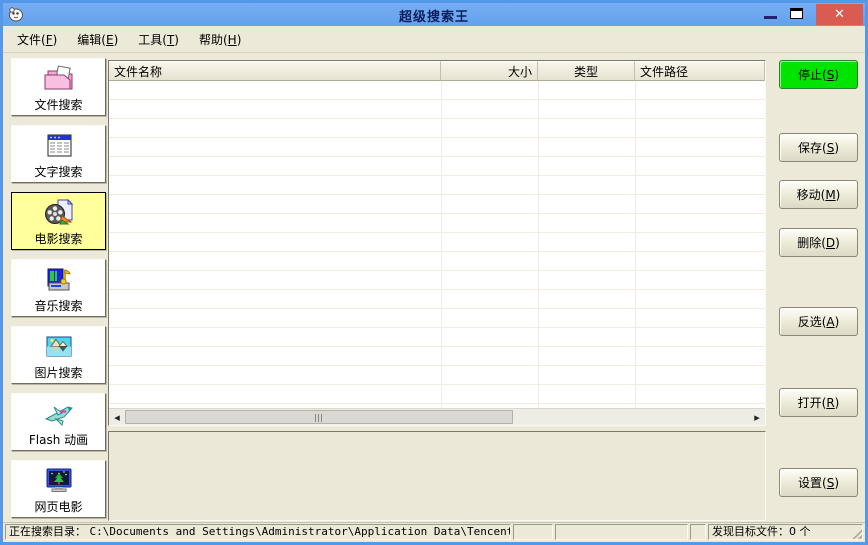 The width and height of the screenshot is (868, 545). Describe the element at coordinates (59, 145) in the screenshot. I see `text-search-icon` at that location.